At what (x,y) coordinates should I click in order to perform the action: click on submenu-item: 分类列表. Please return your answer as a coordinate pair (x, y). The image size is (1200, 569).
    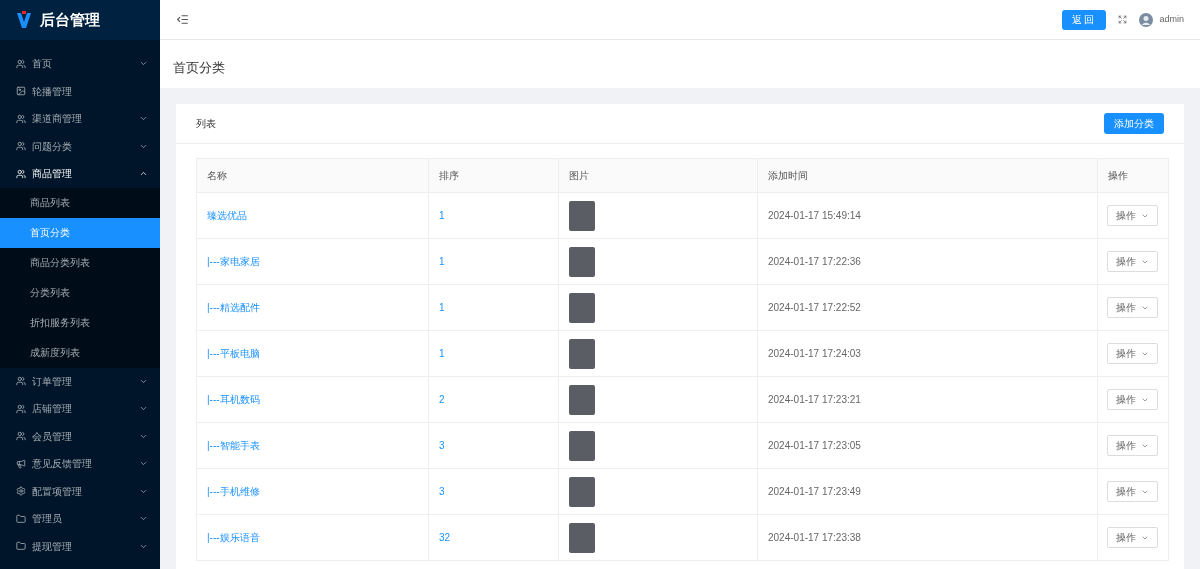
    Looking at the image, I should click on (80, 292).